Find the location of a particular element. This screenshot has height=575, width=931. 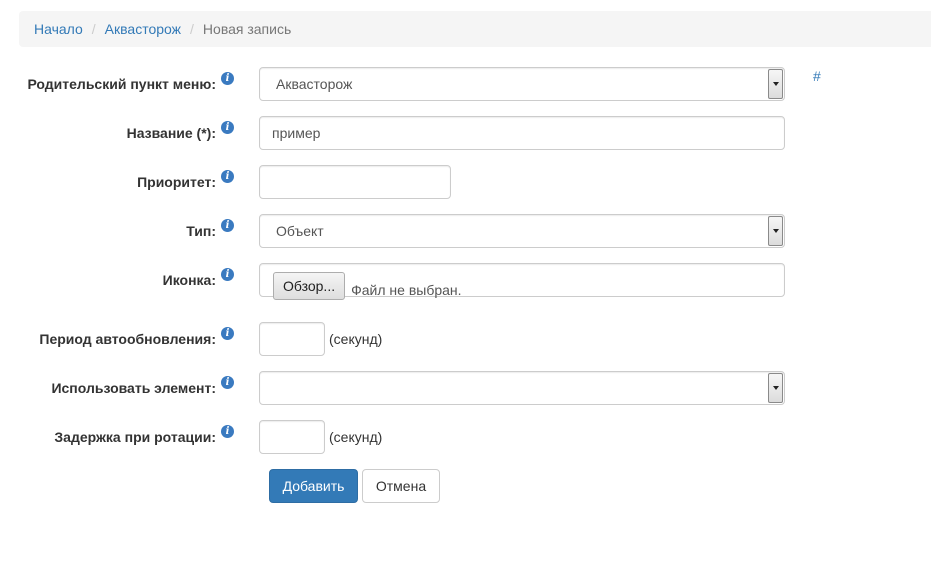

name-label-wrap: Название (*): i is located at coordinates (180, 133).